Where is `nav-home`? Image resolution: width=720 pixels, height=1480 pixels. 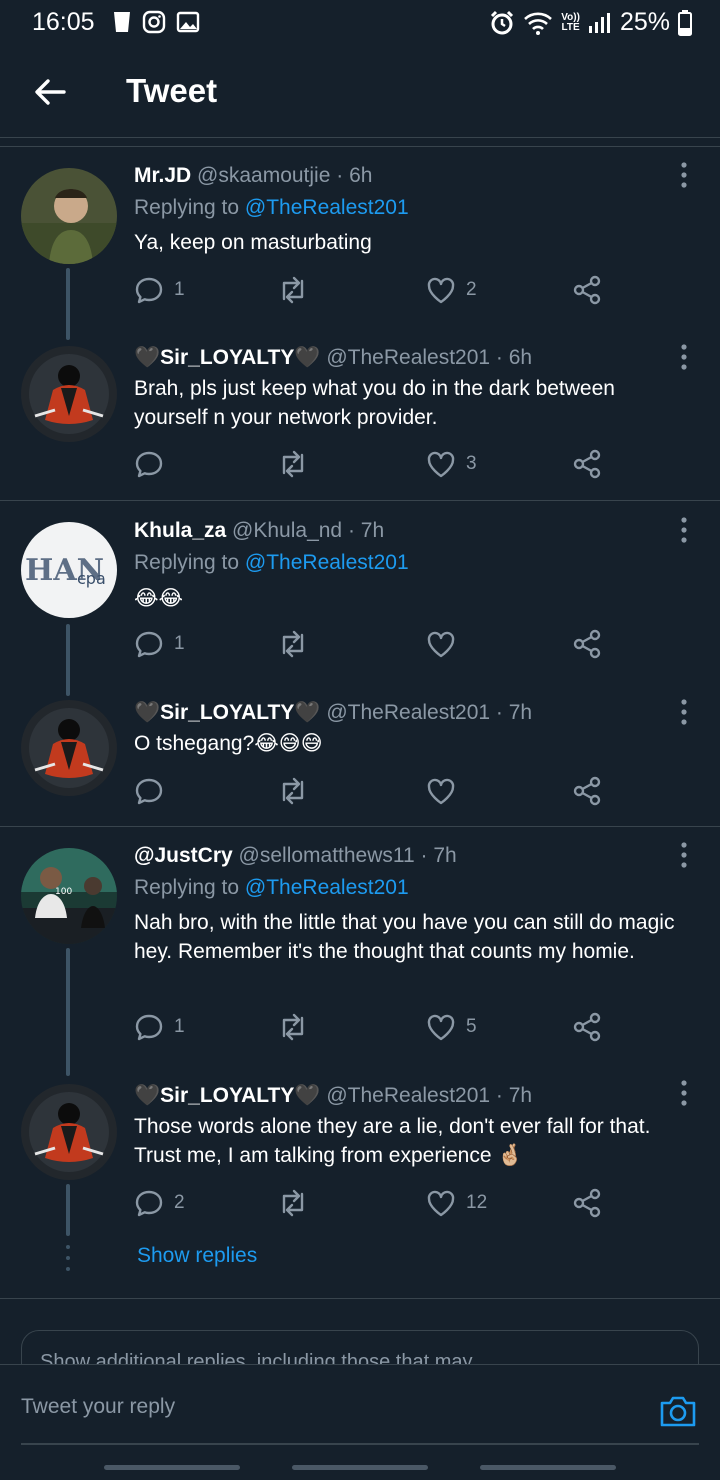 nav-home is located at coordinates (360, 1467).